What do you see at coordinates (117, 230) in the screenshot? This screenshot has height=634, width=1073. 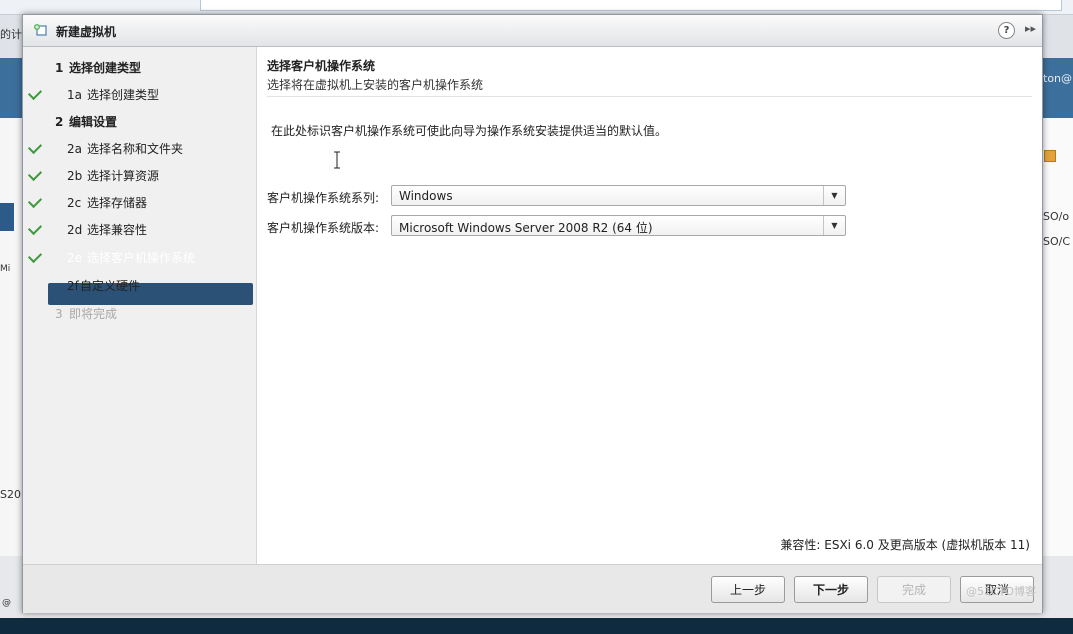 I see `wizard-step-label: 选择兼容性` at bounding box center [117, 230].